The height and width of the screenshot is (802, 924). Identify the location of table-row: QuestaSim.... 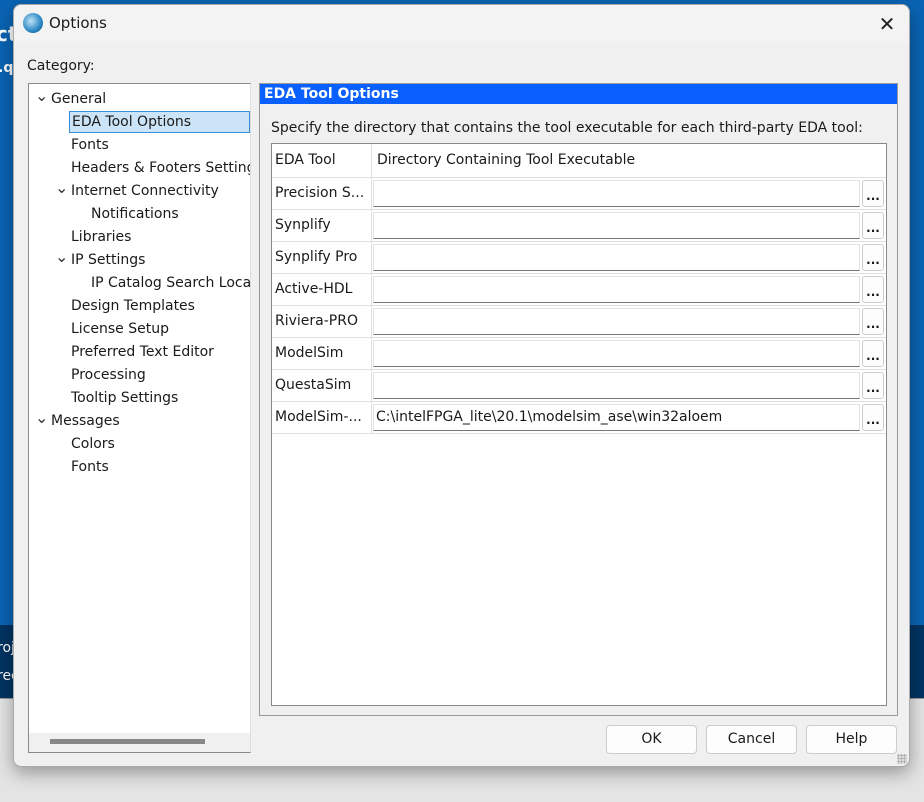
(579, 386).